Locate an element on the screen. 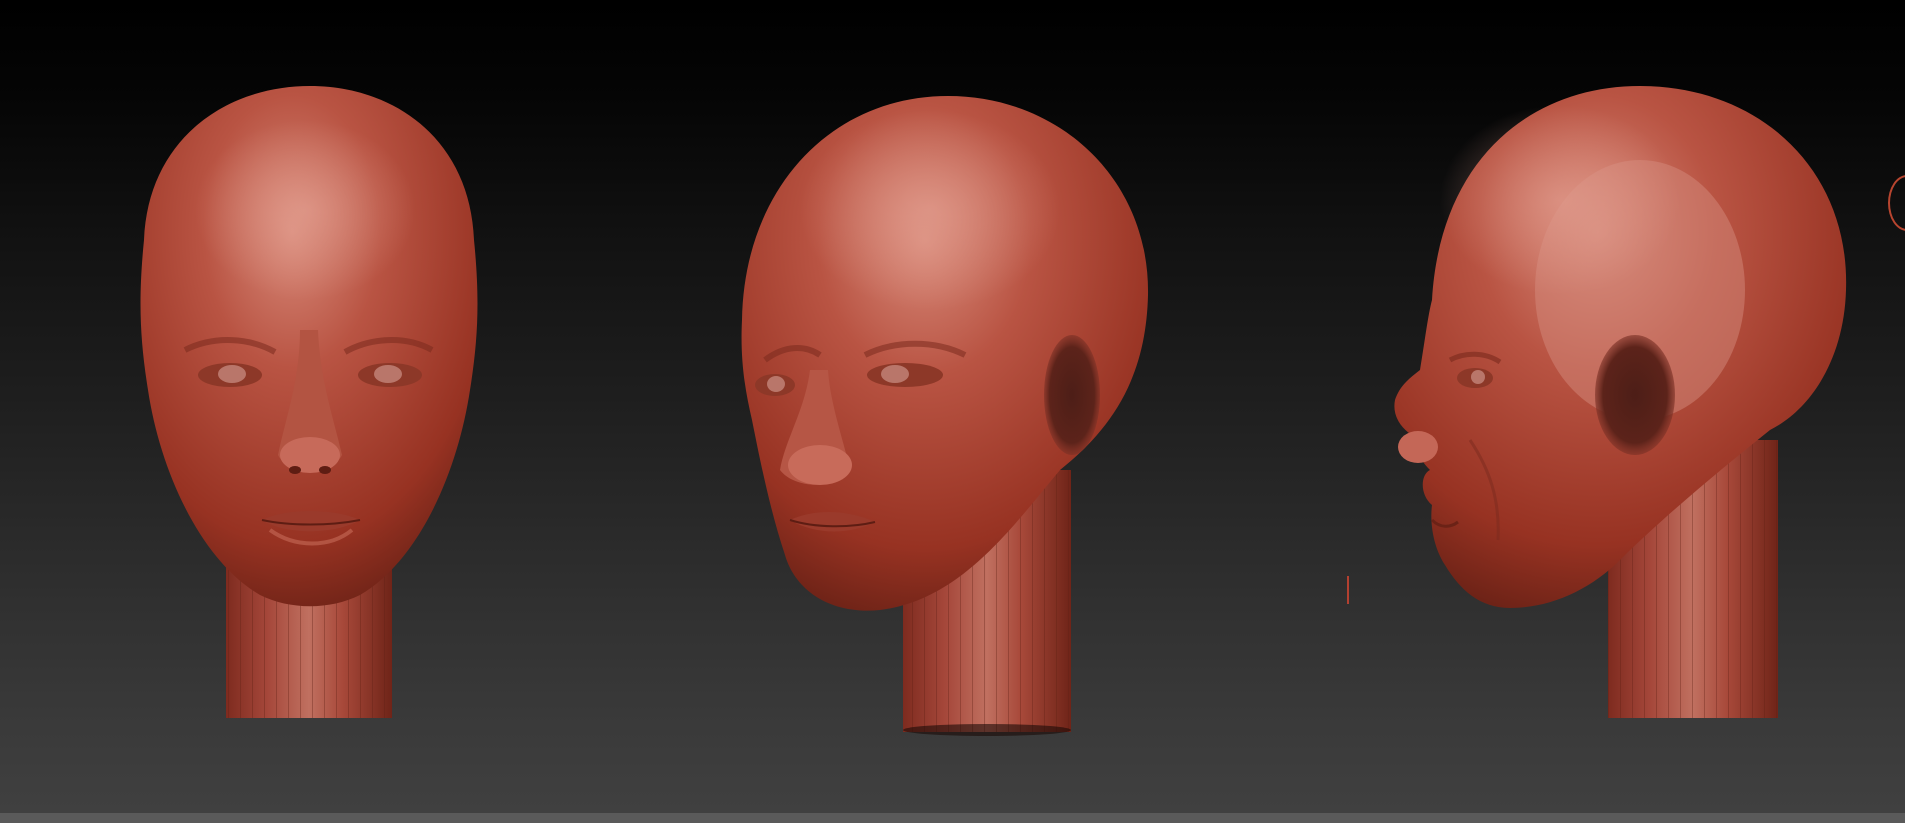 This screenshot has width=1905, height=823. ear-side is located at coordinates (1635, 395).